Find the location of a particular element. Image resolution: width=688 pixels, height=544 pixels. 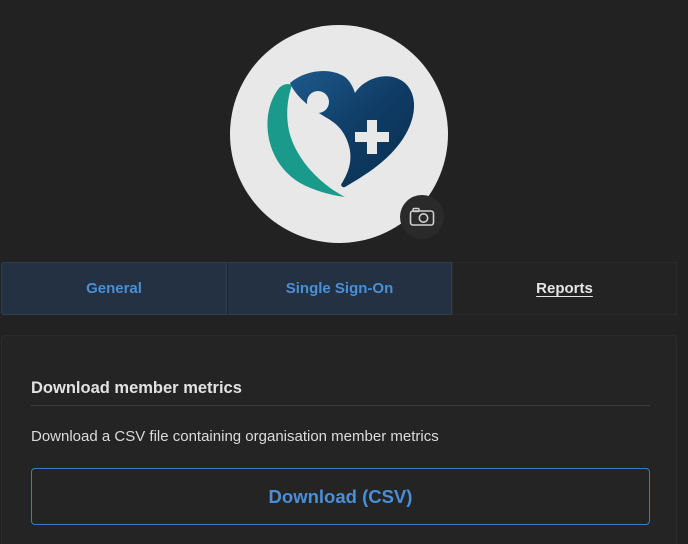

change-photo-button is located at coordinates (422, 217).